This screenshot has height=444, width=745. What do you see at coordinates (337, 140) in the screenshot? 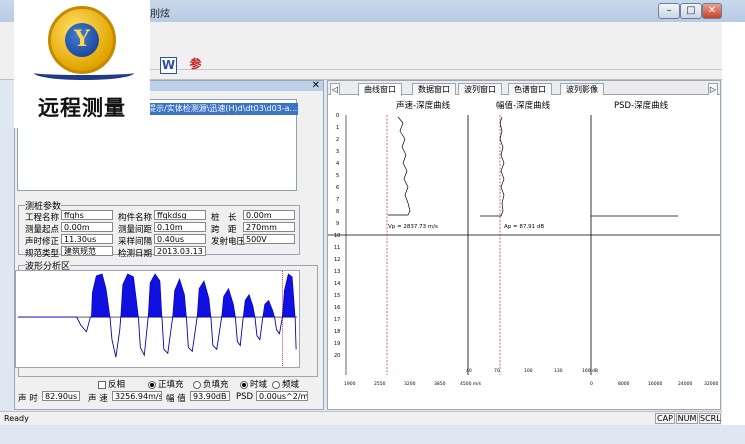
I see `svg-text: 2` at bounding box center [337, 140].